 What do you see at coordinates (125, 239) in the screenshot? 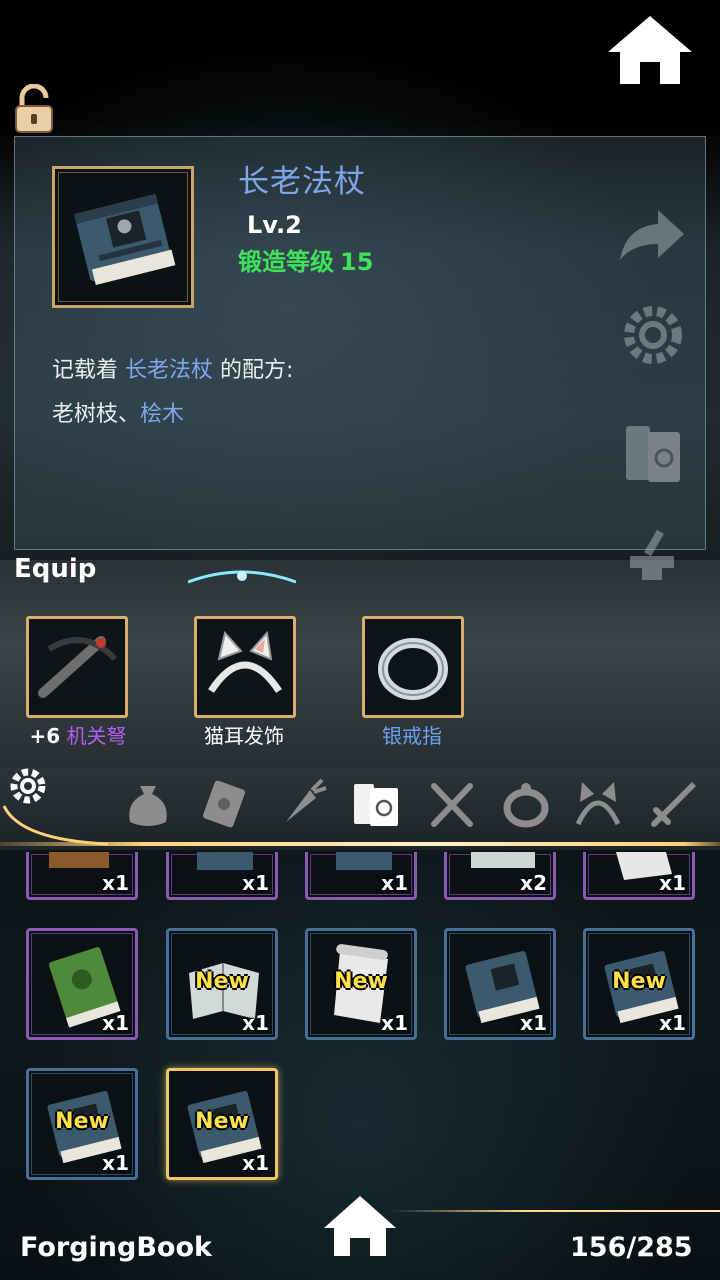
I see `recipe-book-icon` at bounding box center [125, 239].